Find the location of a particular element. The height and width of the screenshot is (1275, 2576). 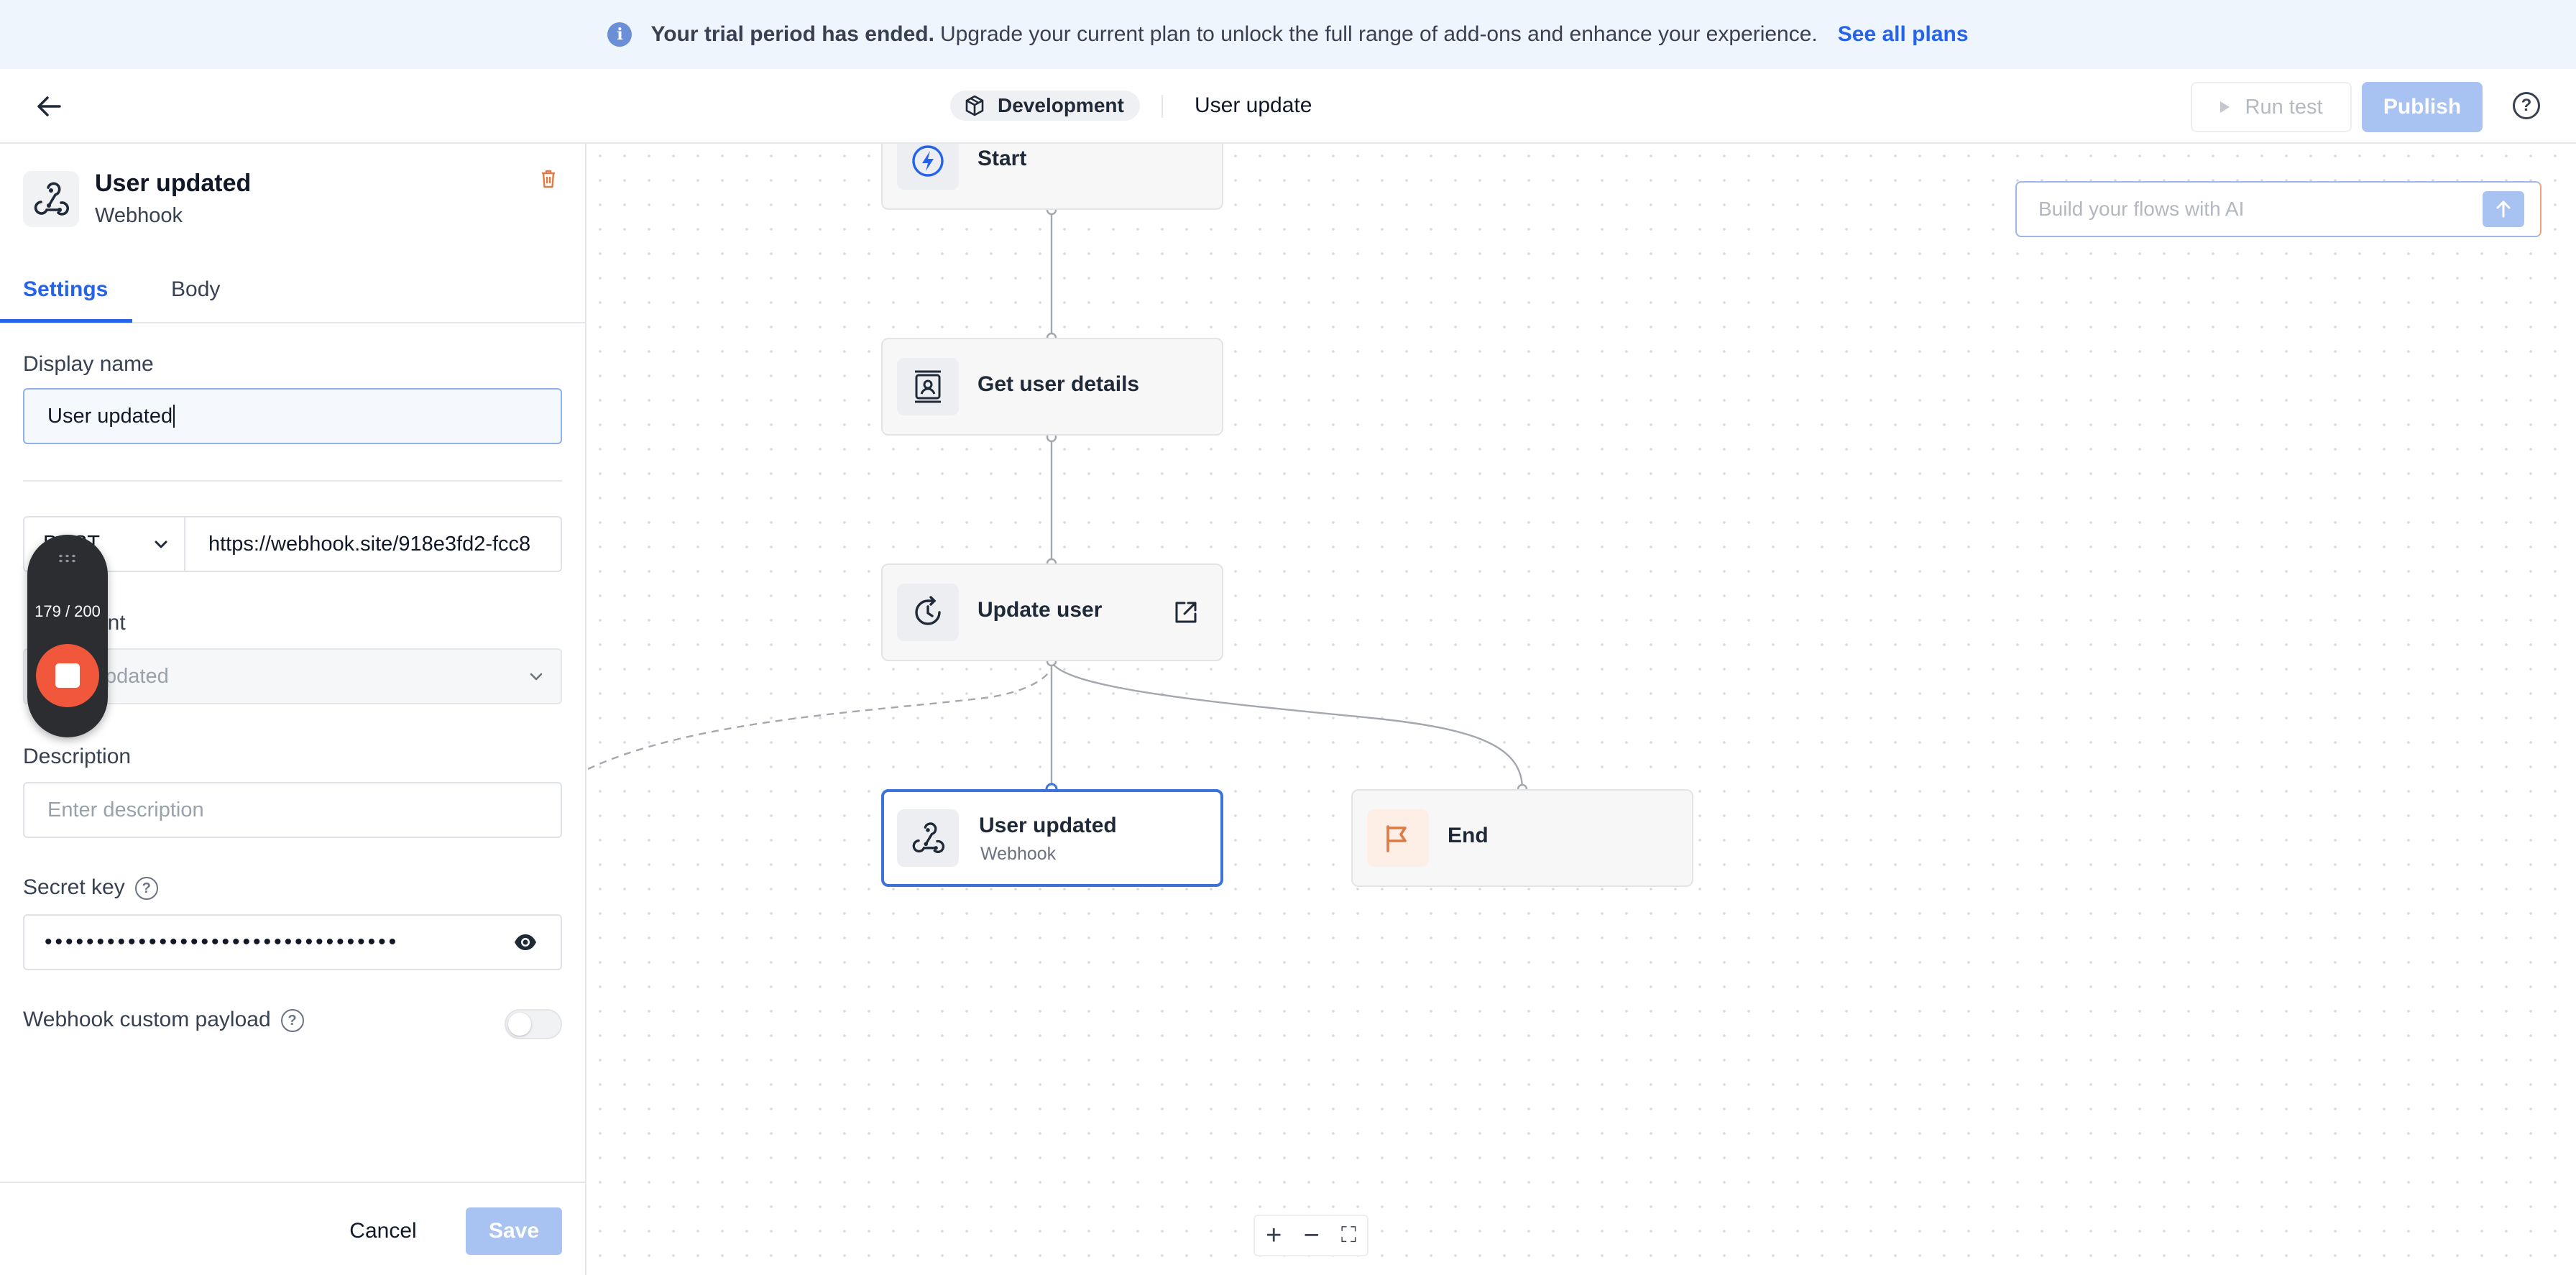

play-icon is located at coordinates (2225, 107).